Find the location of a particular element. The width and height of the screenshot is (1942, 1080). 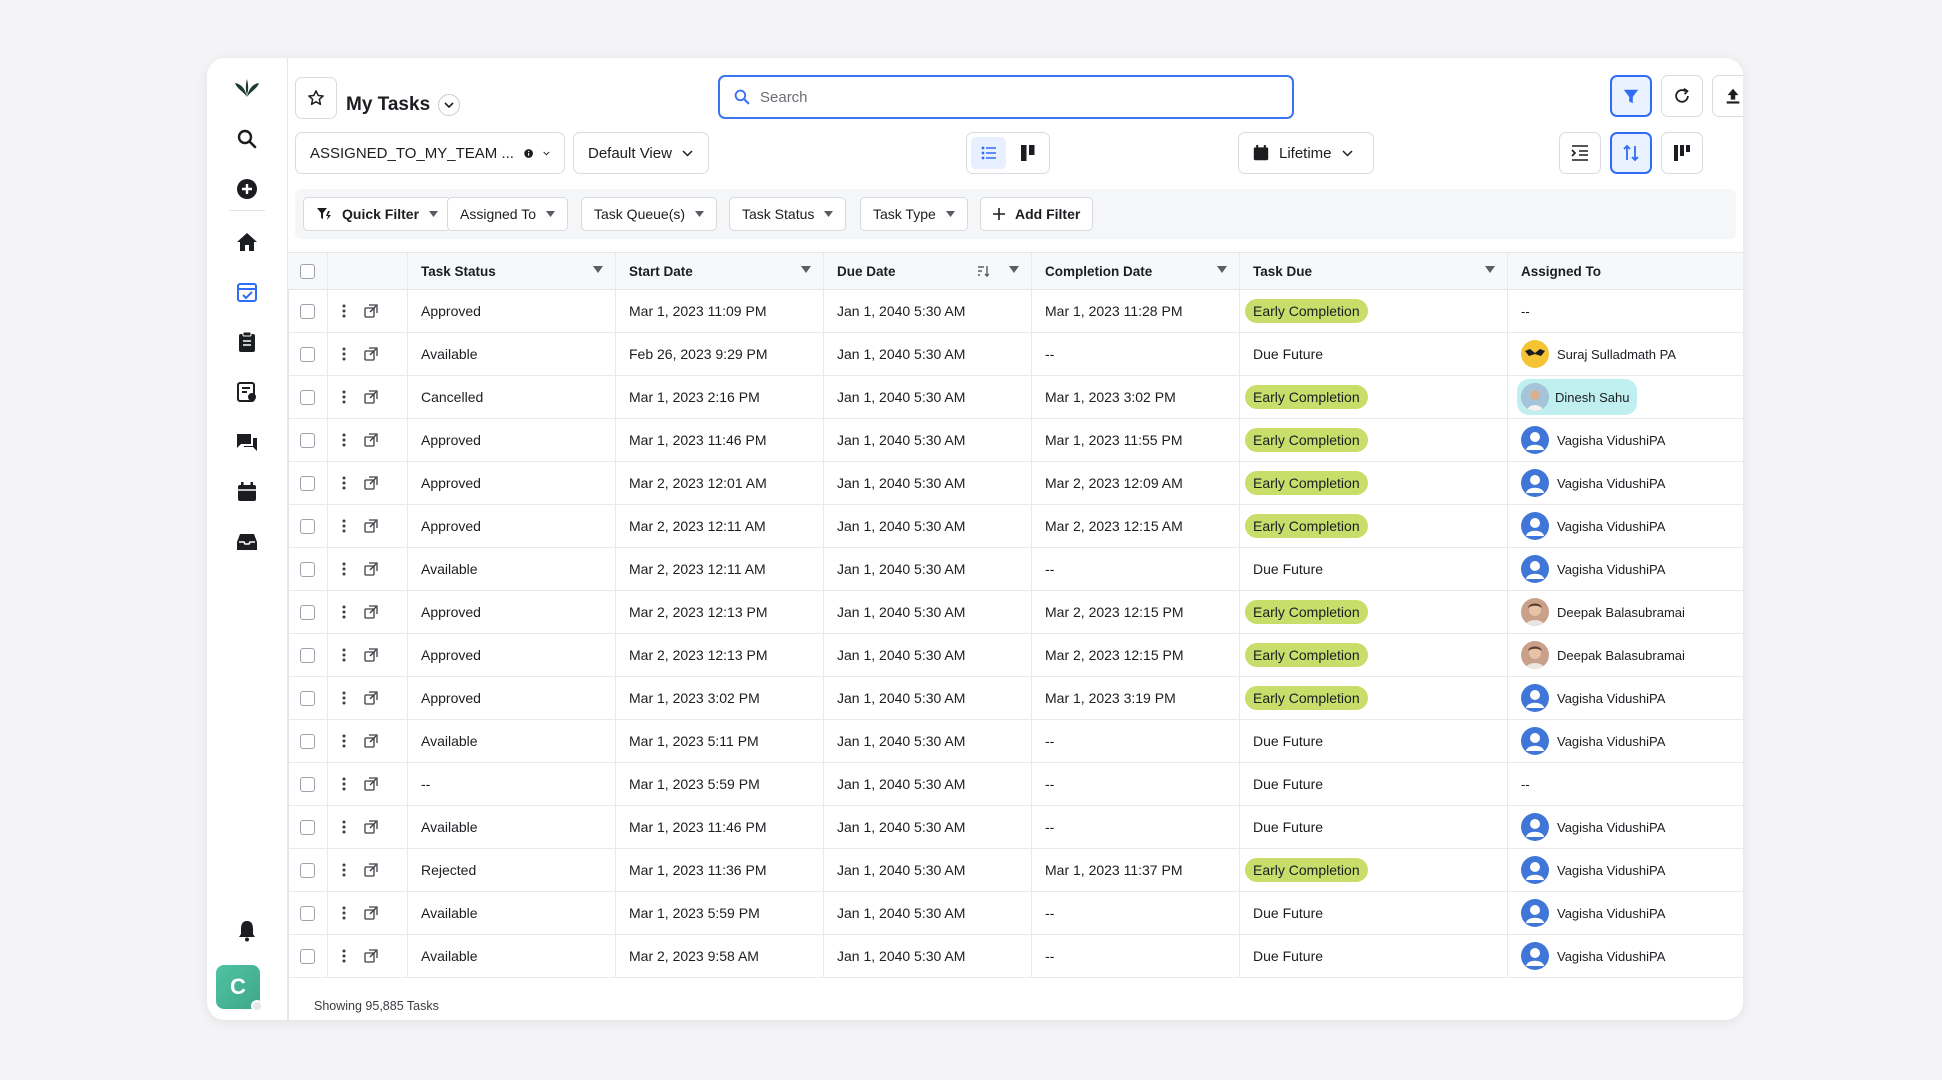

board-view-button is located at coordinates (1027, 153).